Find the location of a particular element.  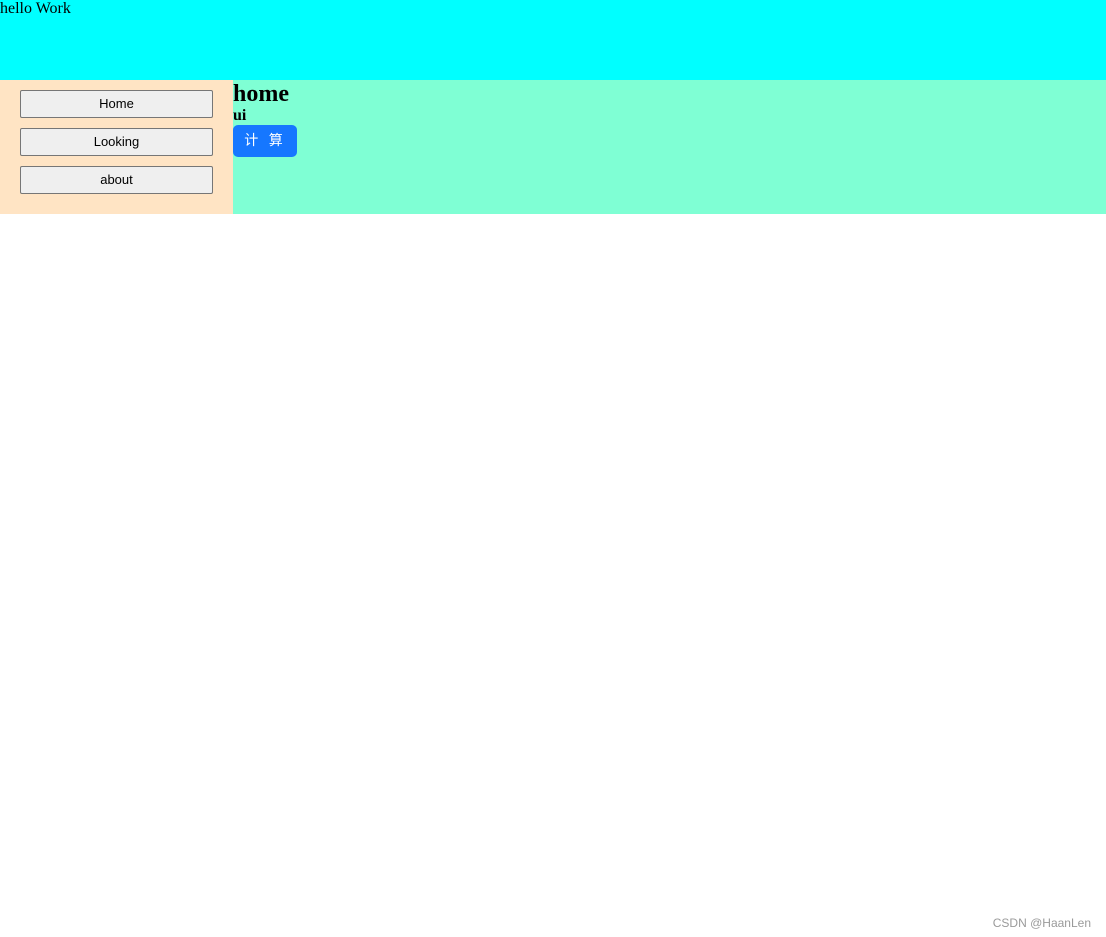

watermark: CSDN @HaanLen is located at coordinates (1041, 923).